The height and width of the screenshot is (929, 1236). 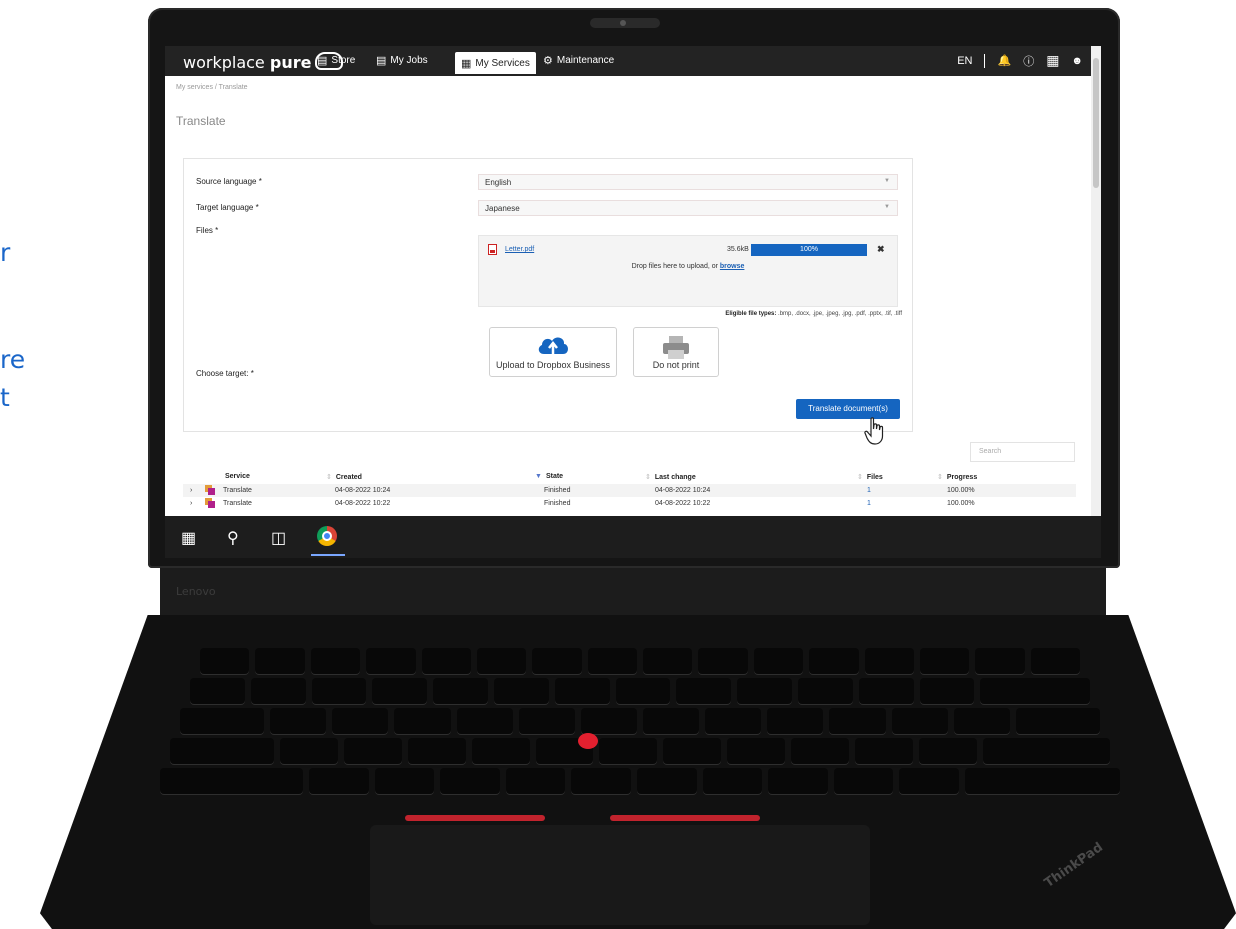 What do you see at coordinates (738, 249) in the screenshot?
I see `file-size: 35.6kB` at bounding box center [738, 249].